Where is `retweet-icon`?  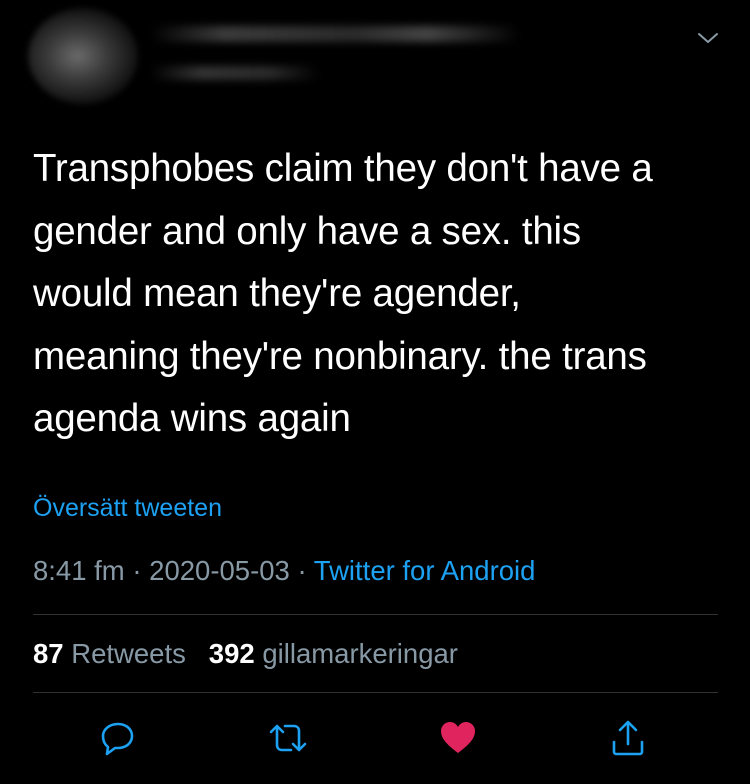 retweet-icon is located at coordinates (288, 738).